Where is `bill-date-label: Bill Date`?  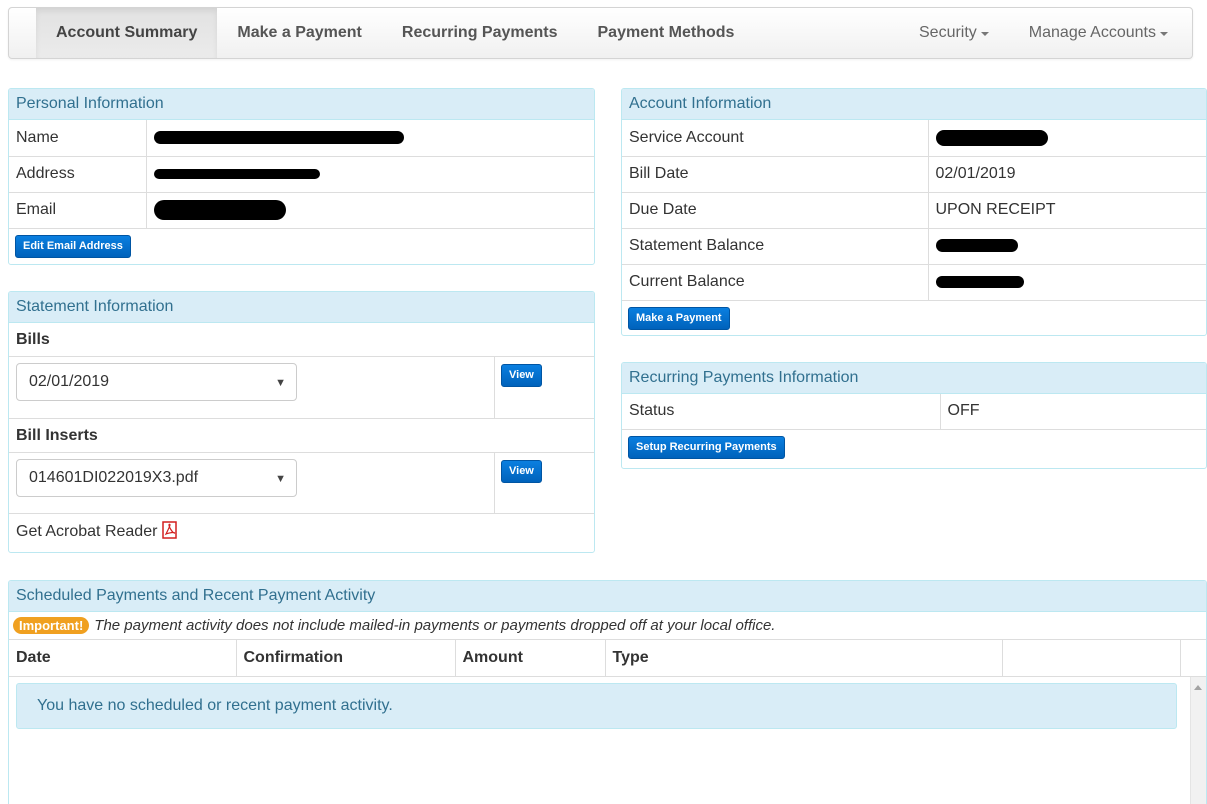
bill-date-label: Bill Date is located at coordinates (775, 174).